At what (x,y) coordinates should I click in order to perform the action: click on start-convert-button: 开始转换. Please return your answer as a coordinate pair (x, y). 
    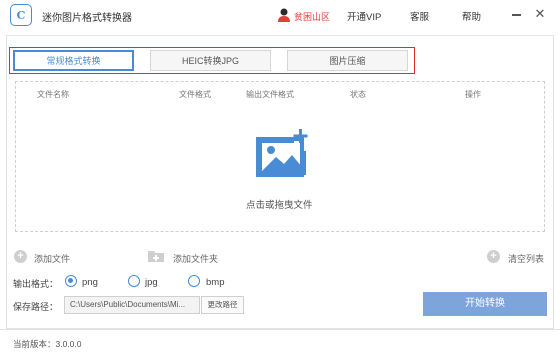
    Looking at the image, I should click on (485, 304).